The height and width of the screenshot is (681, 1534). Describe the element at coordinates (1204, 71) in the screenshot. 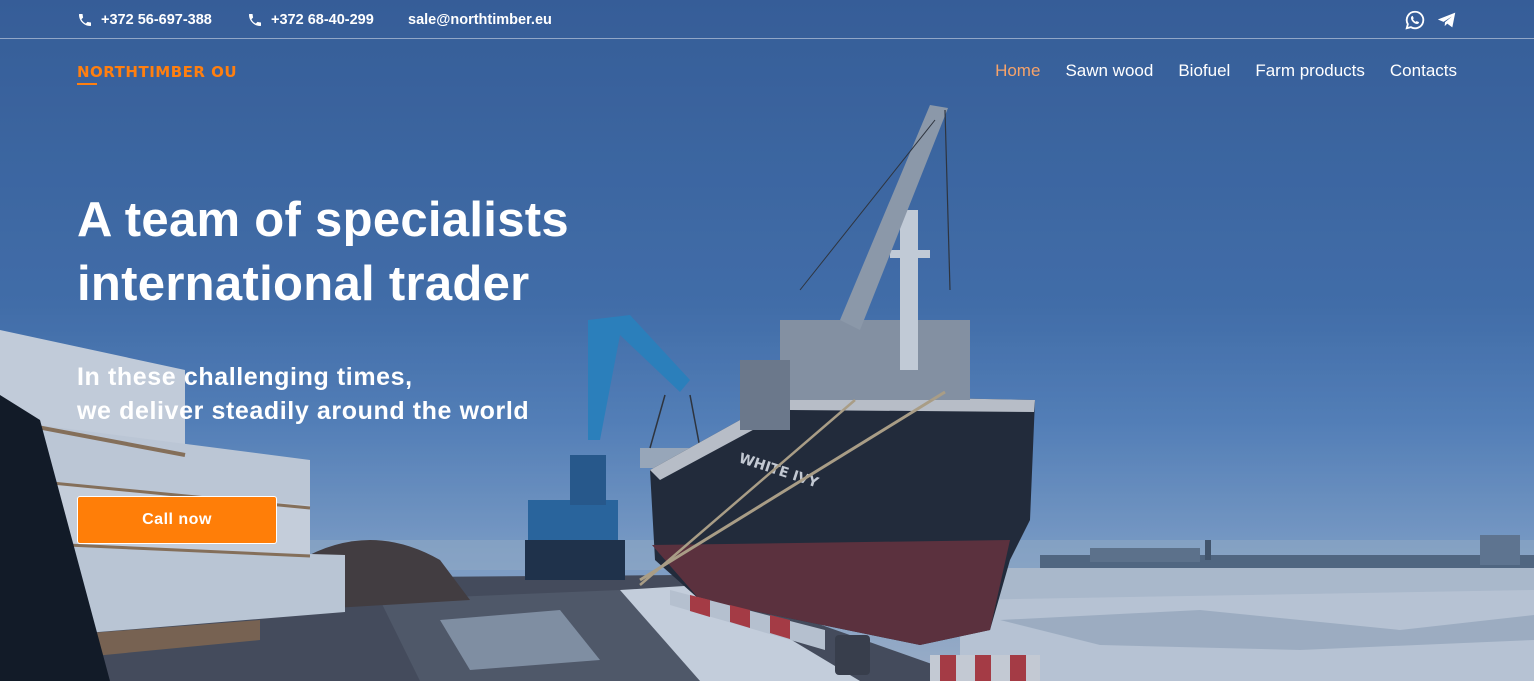

I see `nav-item-biofuel: Biofuel` at that location.